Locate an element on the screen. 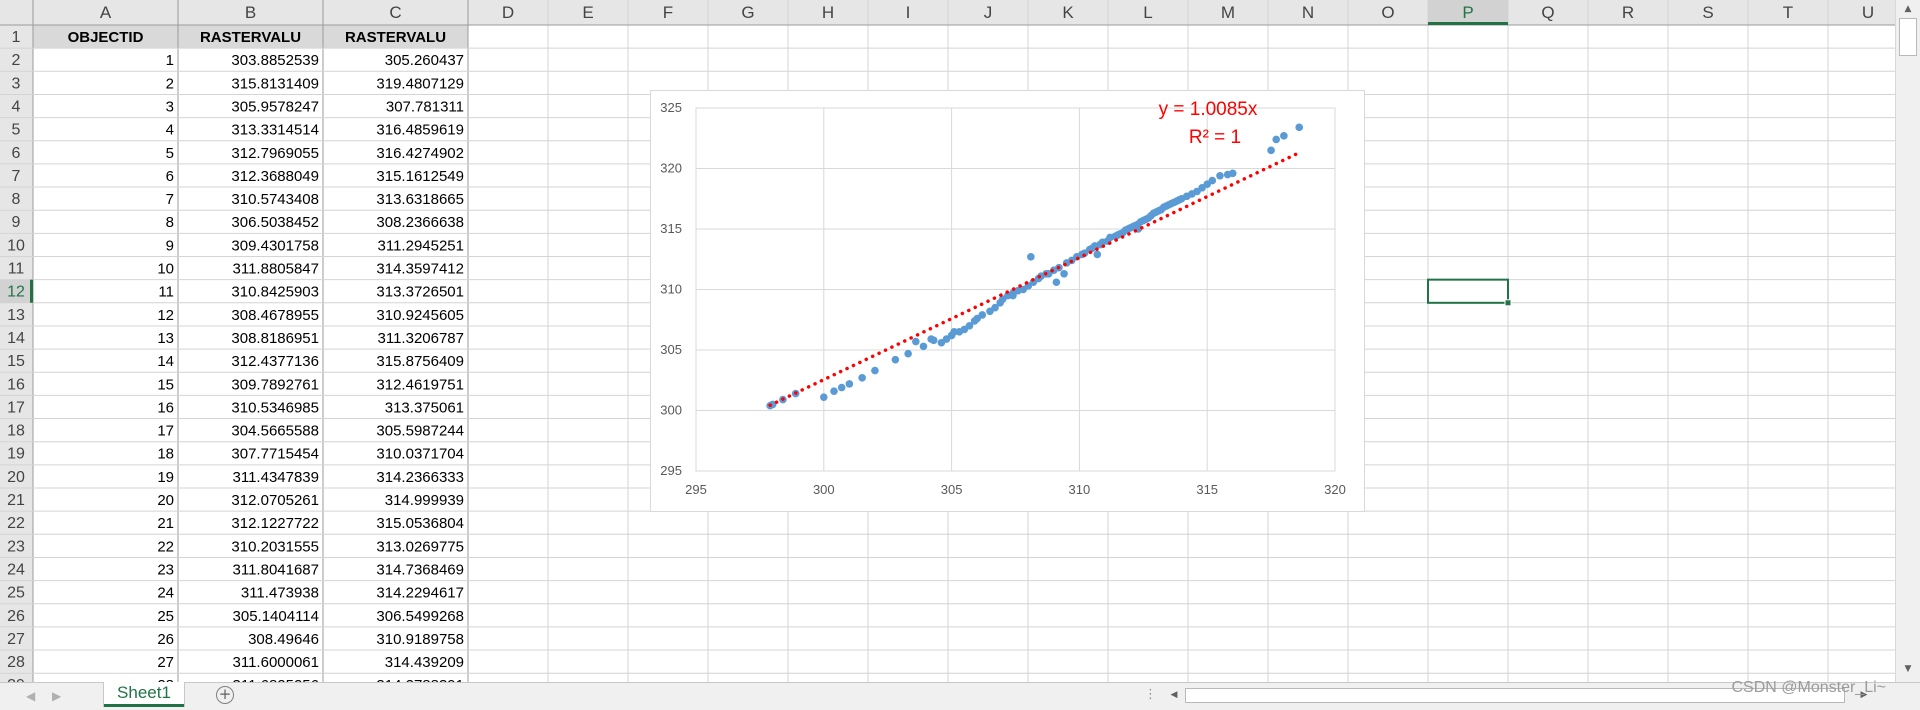 The height and width of the screenshot is (710, 1920). row-header-6: 6 is located at coordinates (16, 153).